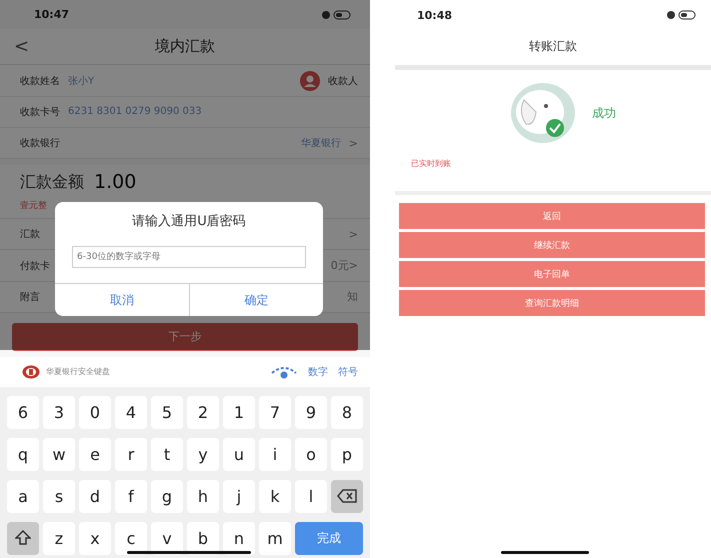  Describe the element at coordinates (40, 143) in the screenshot. I see `field-label: 收款银行` at that location.